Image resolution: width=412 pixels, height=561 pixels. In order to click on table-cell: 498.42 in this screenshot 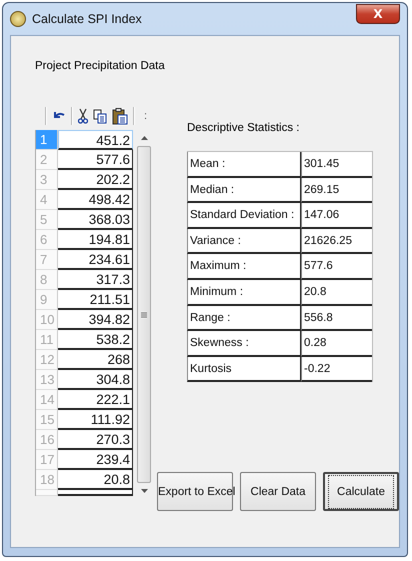, I will do `click(95, 200)`.